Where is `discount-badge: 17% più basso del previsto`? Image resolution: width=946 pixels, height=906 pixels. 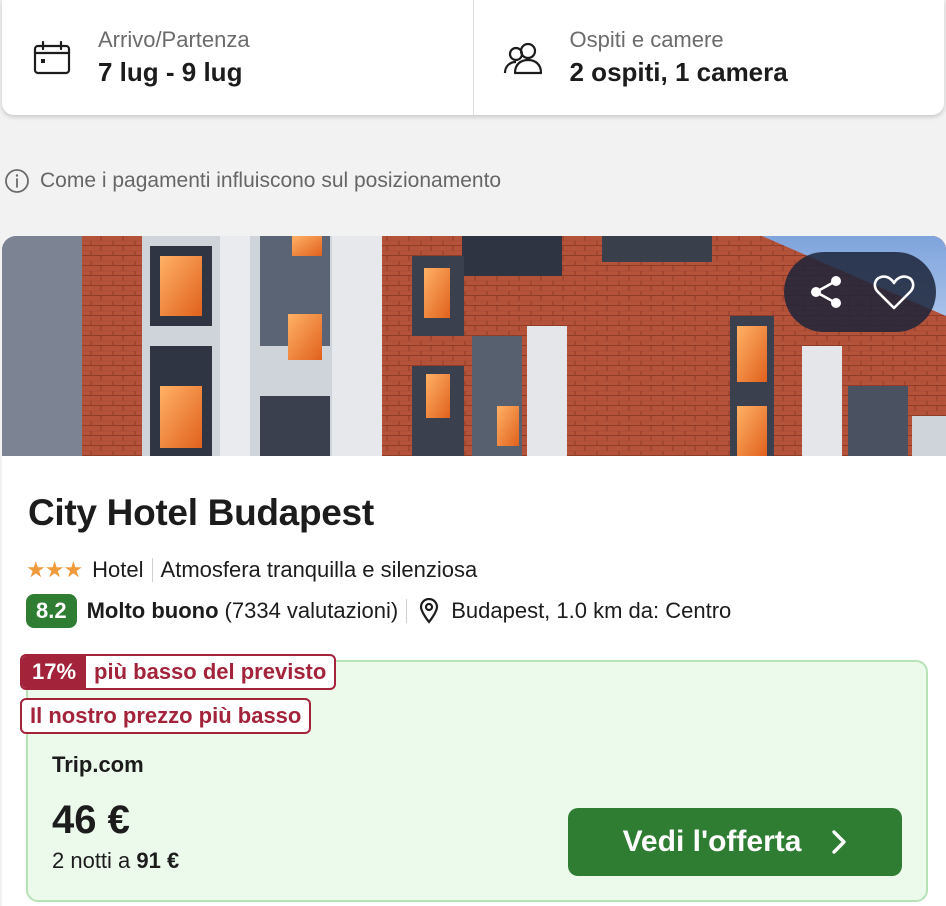 discount-badge: 17% più basso del previsto is located at coordinates (178, 672).